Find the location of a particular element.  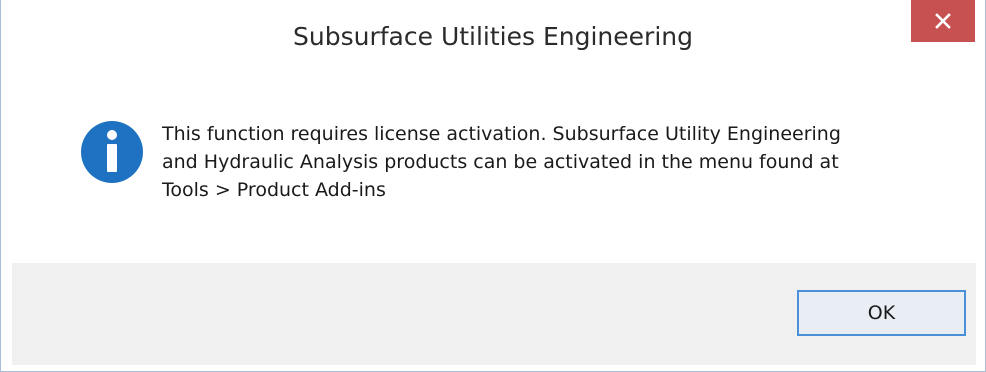

close-button is located at coordinates (943, 21).